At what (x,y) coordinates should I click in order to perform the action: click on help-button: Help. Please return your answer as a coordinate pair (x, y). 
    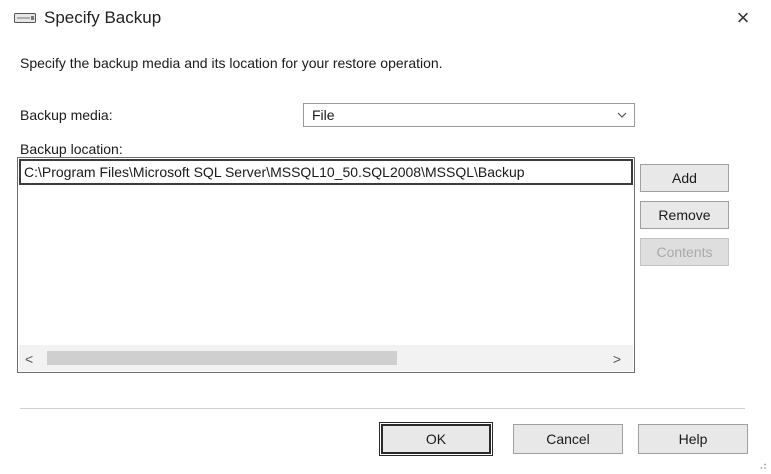
    Looking at the image, I should click on (693, 439).